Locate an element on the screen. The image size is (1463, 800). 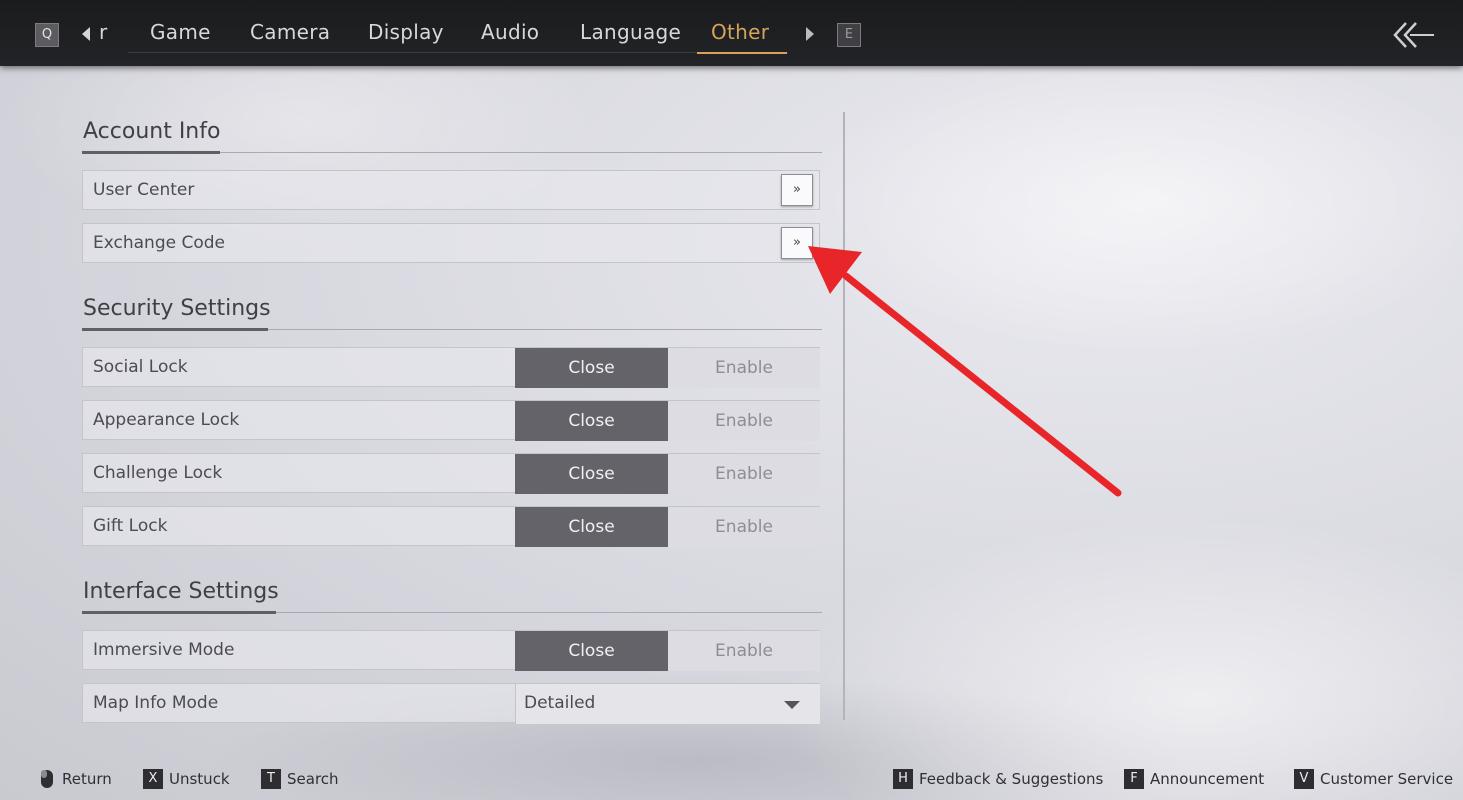
hint-unstuck: X Unstuck is located at coordinates (186, 780).